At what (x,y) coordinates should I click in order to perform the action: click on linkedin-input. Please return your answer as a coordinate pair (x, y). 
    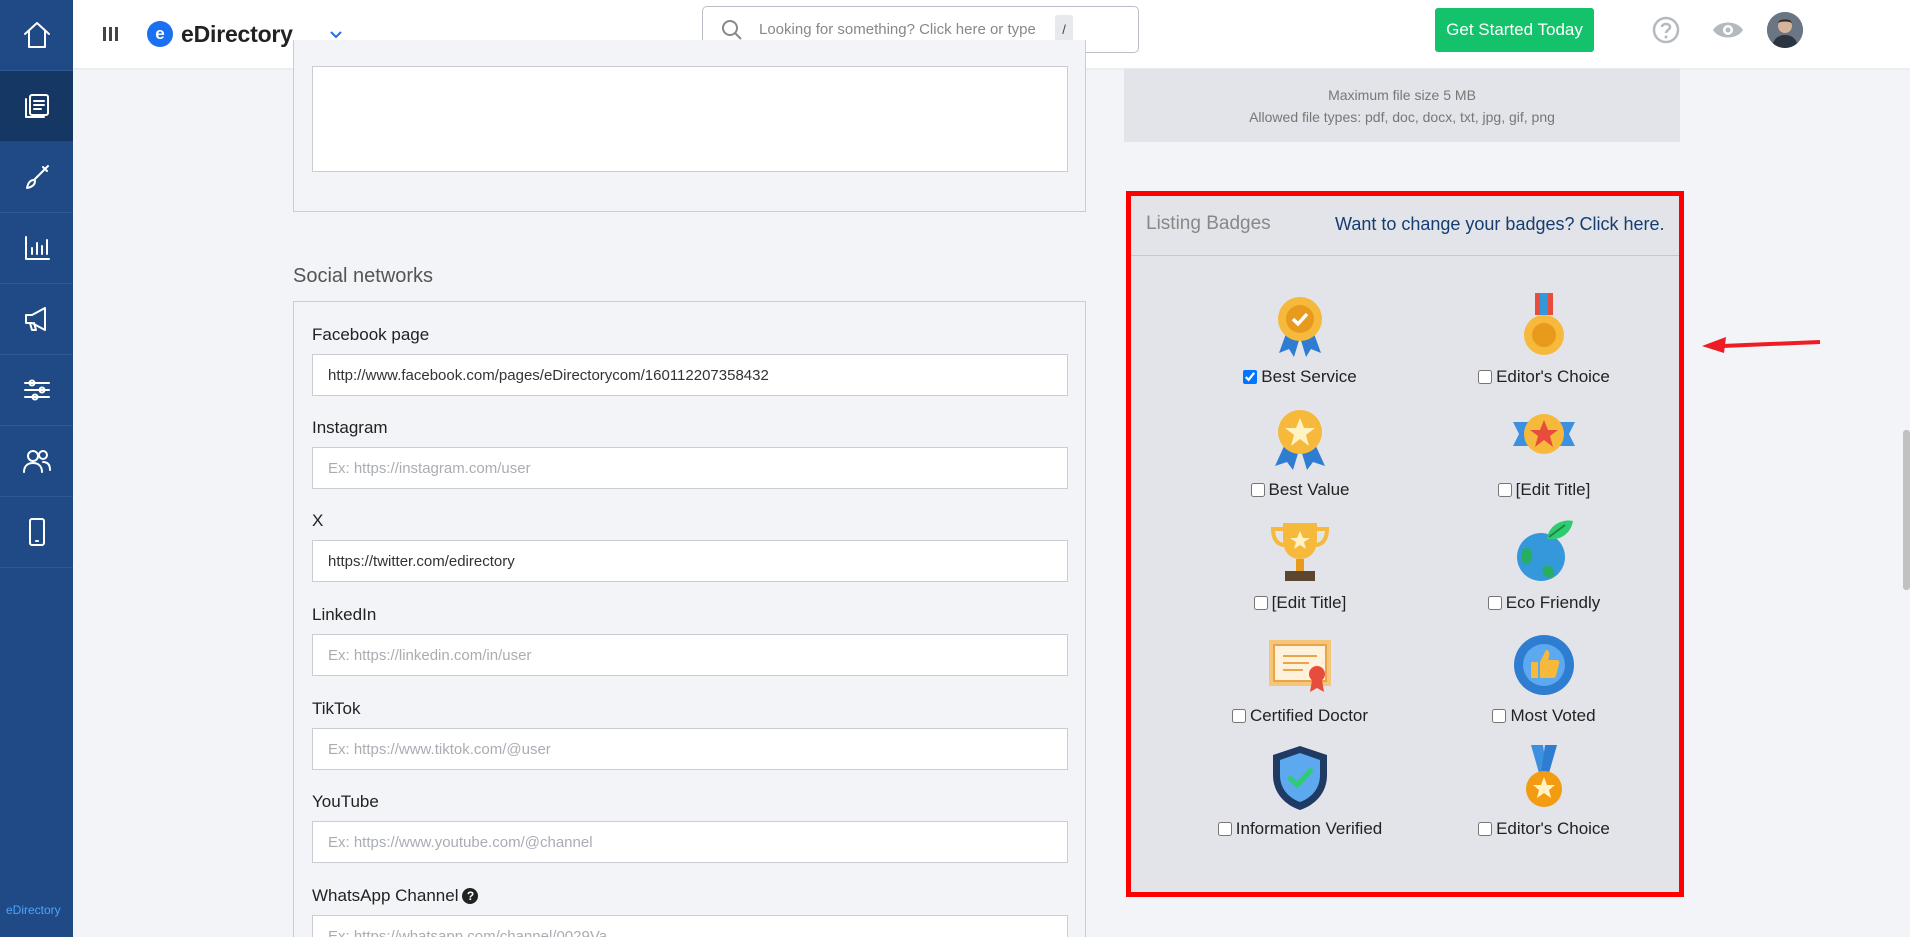
    Looking at the image, I should click on (690, 655).